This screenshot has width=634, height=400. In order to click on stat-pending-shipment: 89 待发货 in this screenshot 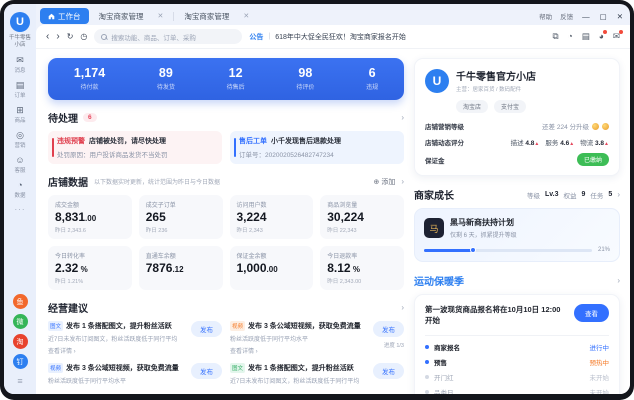, I will do `click(165, 78)`.